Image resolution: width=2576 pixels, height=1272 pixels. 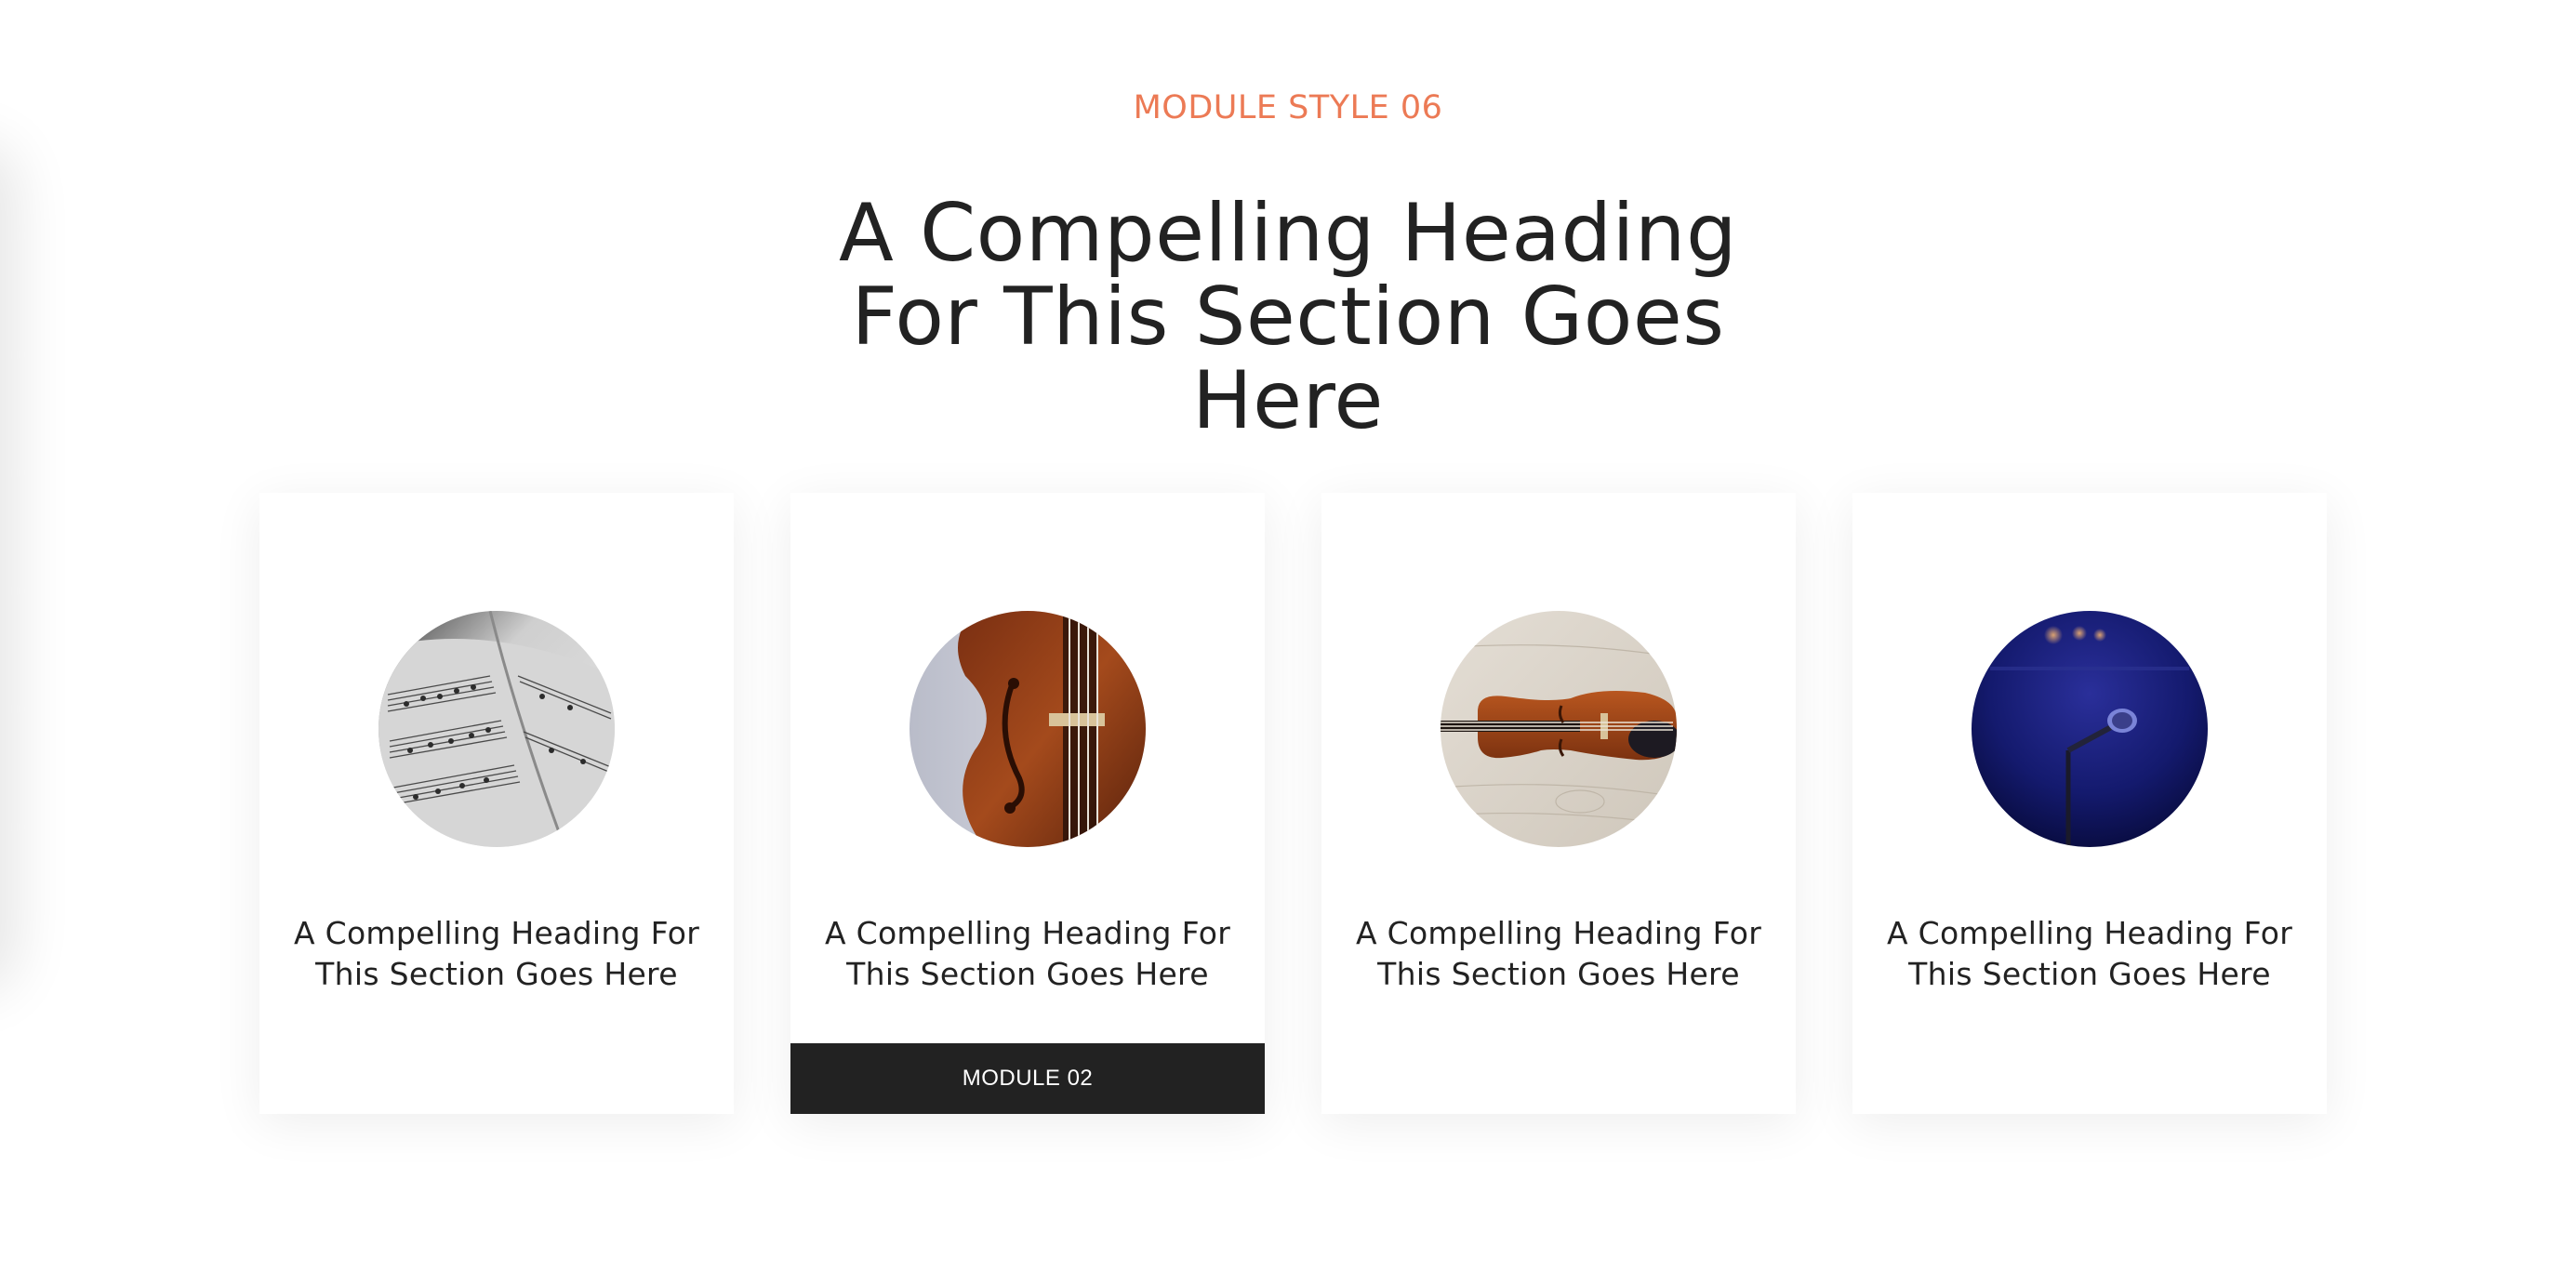 I want to click on card-image-violin-closeup, so click(x=1028, y=729).